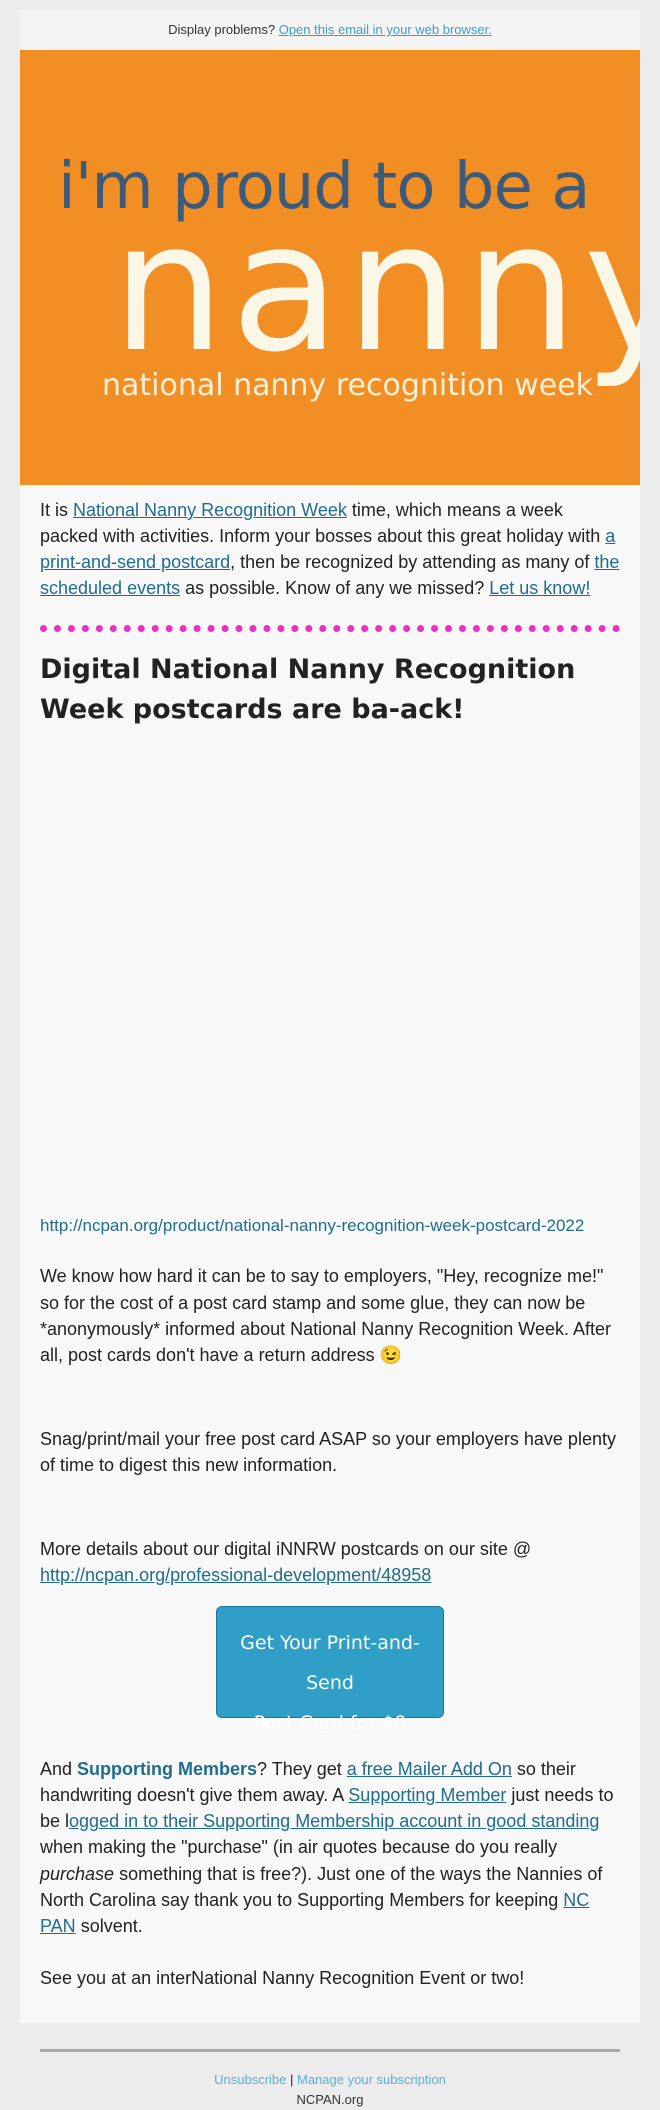  What do you see at coordinates (335, 588) in the screenshot?
I see `intro-text-4: as possible. Know of any we missed?` at bounding box center [335, 588].